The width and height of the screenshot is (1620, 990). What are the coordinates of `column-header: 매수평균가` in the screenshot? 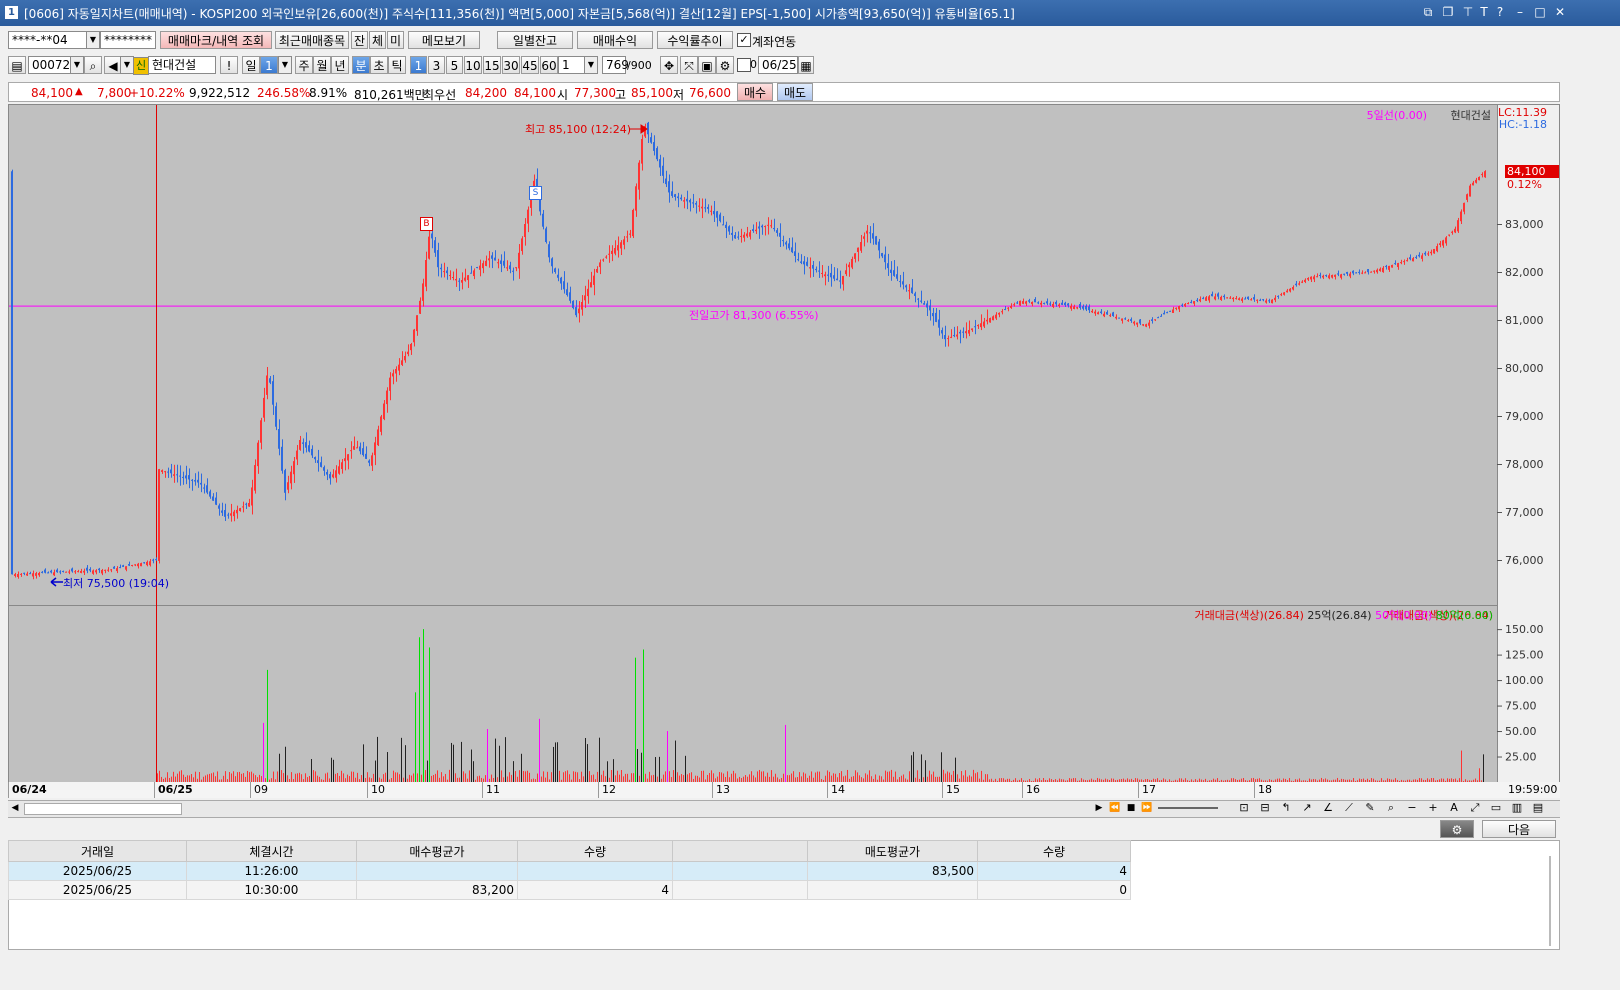 It's located at (437, 851).